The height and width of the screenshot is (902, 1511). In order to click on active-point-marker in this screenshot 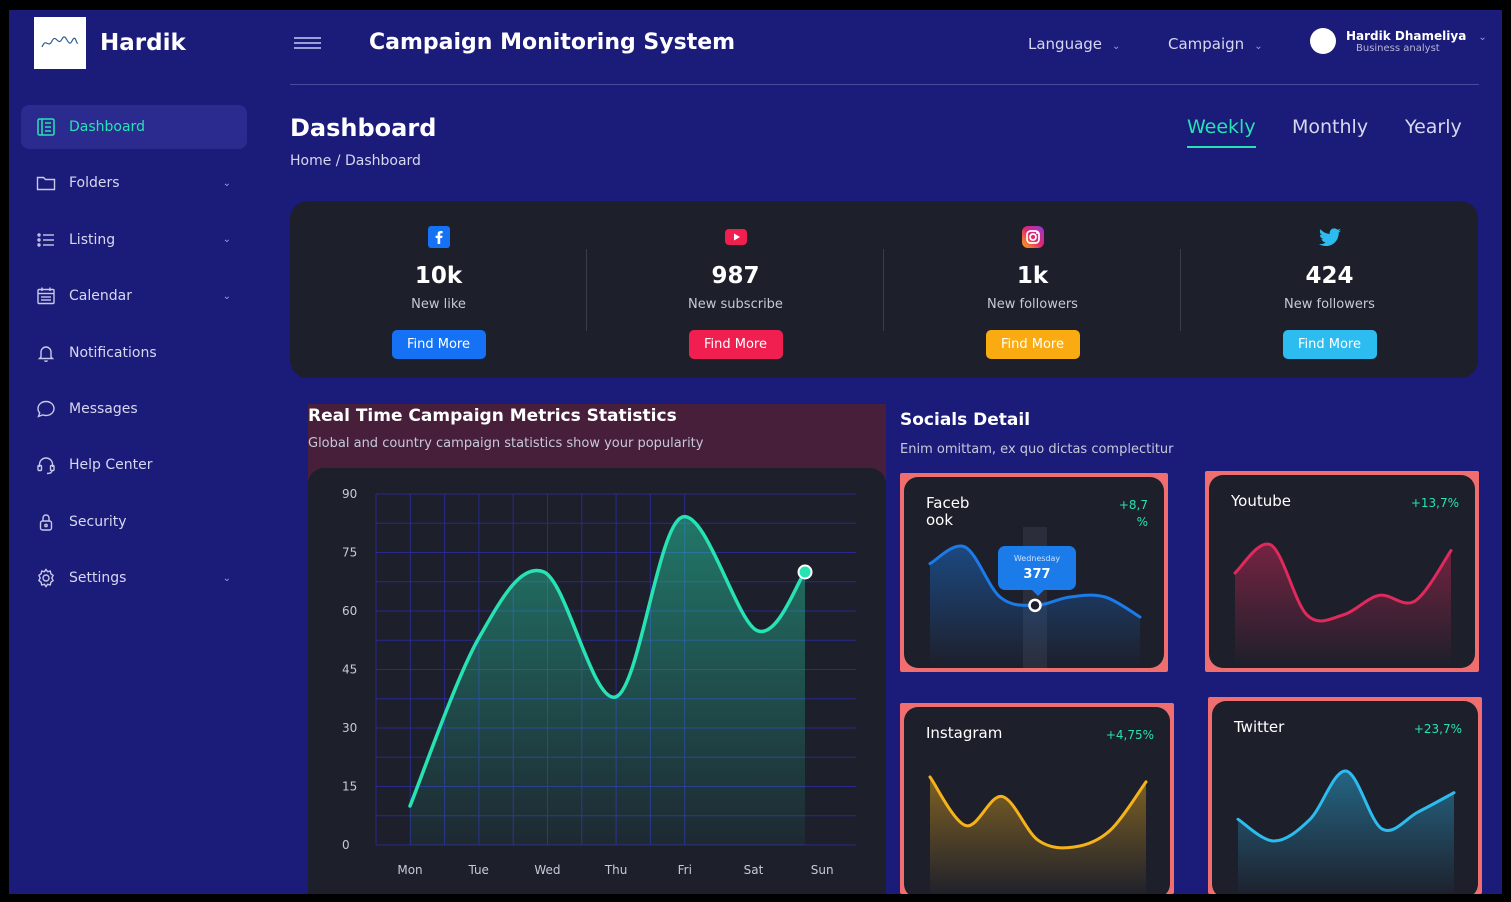, I will do `click(805, 572)`.